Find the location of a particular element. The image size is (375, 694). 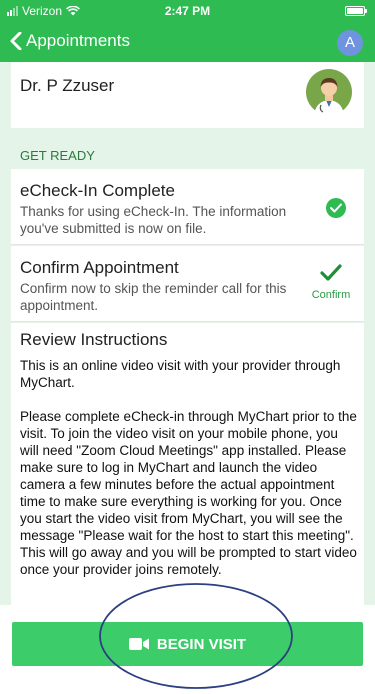

status-time: 2:47 PM is located at coordinates (187, 11).